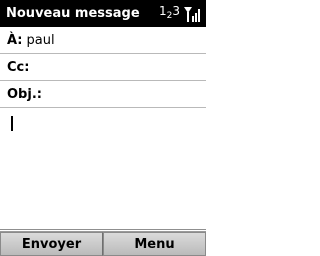 The width and height of the screenshot is (320, 256). Describe the element at coordinates (24, 94) in the screenshot. I see `subject-label: Obj.:` at that location.